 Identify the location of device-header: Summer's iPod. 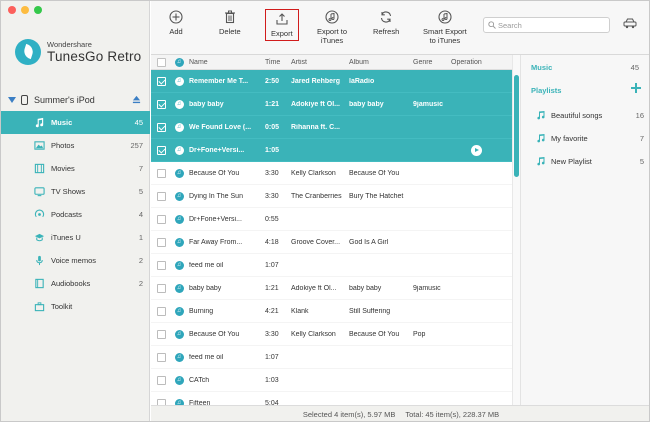
(75, 100).